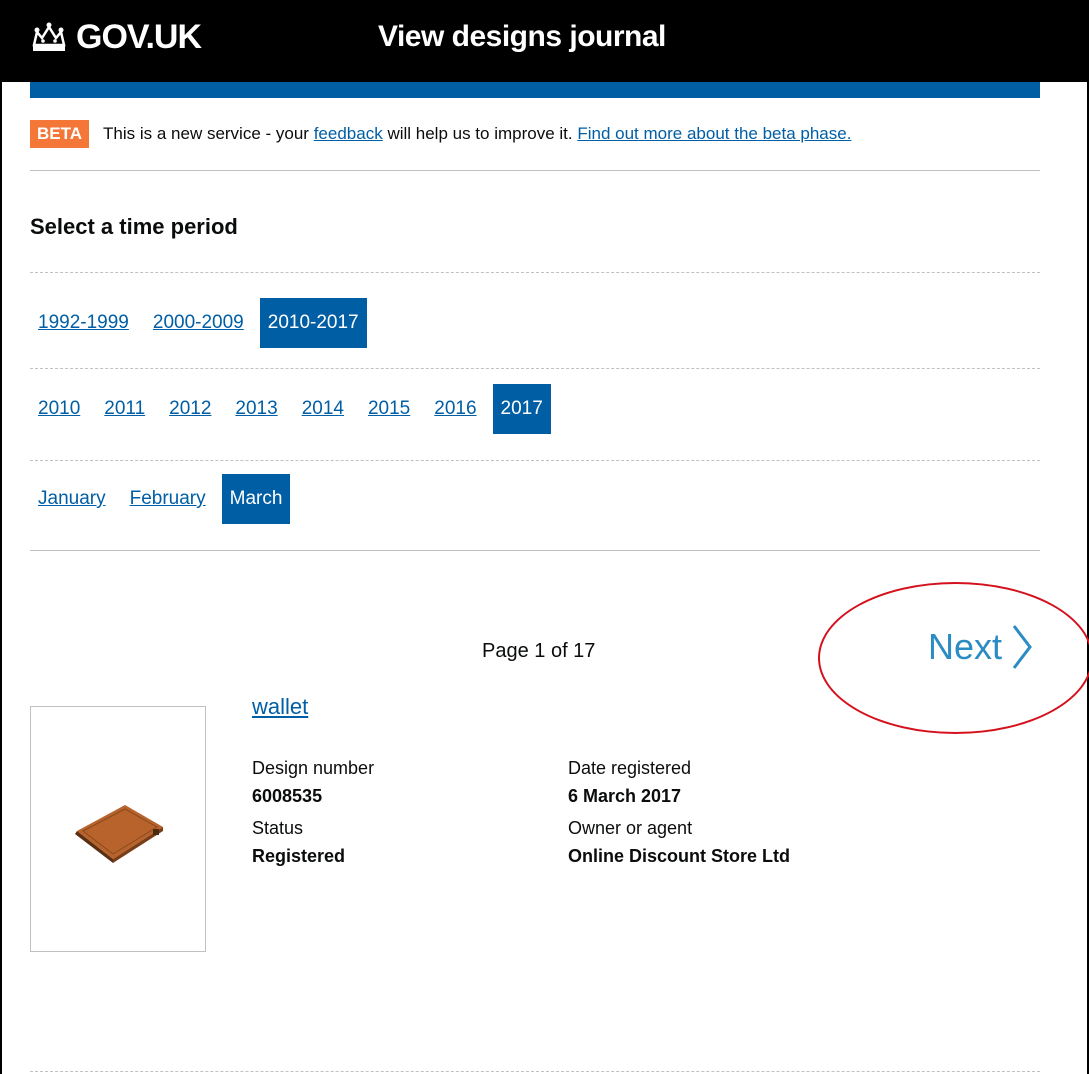 This screenshot has width=1089, height=1074. What do you see at coordinates (280, 707) in the screenshot?
I see `design-title-link: wallet` at bounding box center [280, 707].